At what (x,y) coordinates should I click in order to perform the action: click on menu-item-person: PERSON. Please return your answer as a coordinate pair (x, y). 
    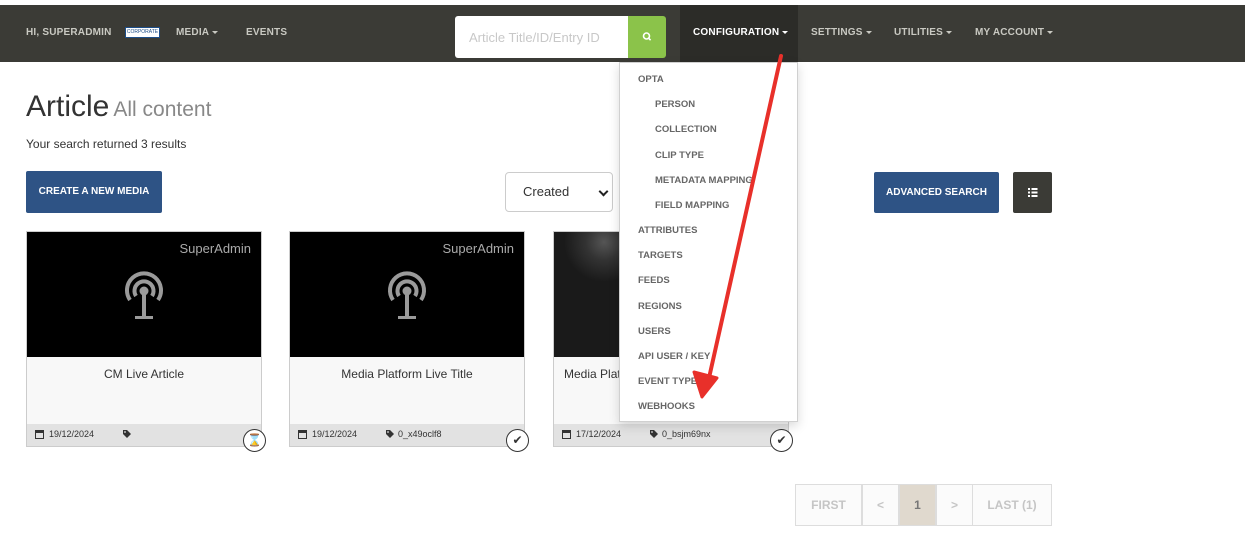
    Looking at the image, I should click on (675, 104).